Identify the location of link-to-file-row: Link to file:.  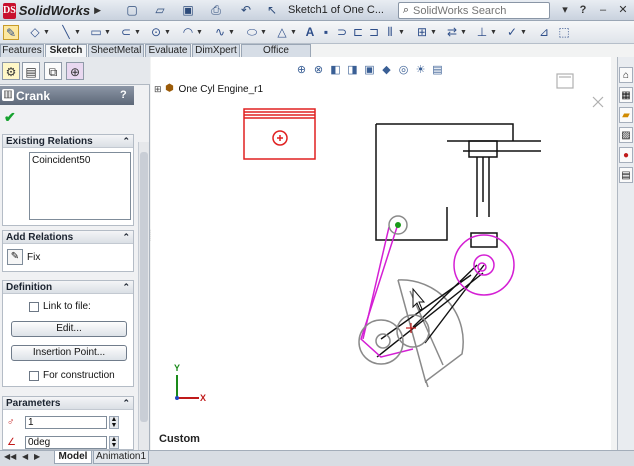
(60, 306).